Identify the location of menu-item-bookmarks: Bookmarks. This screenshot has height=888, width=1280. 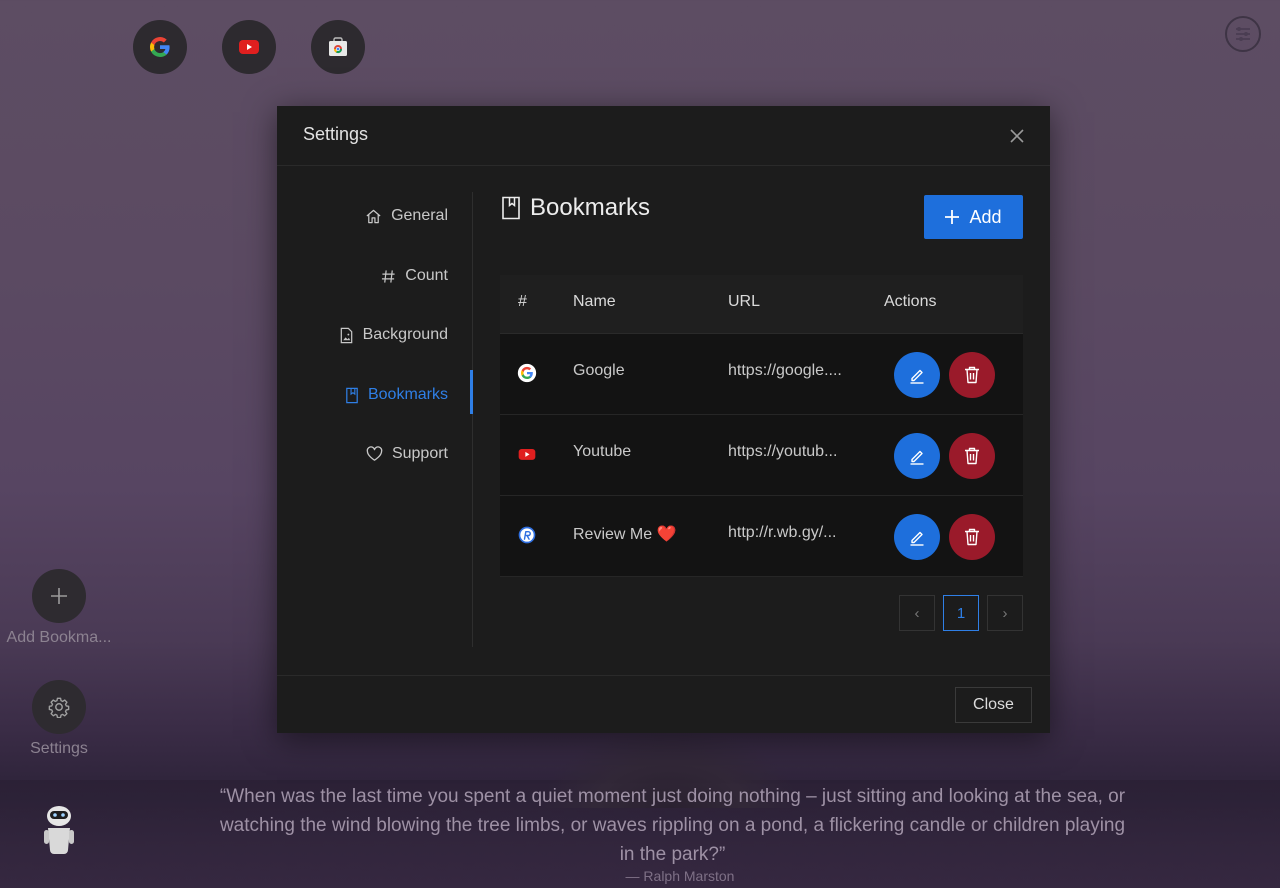
(396, 395).